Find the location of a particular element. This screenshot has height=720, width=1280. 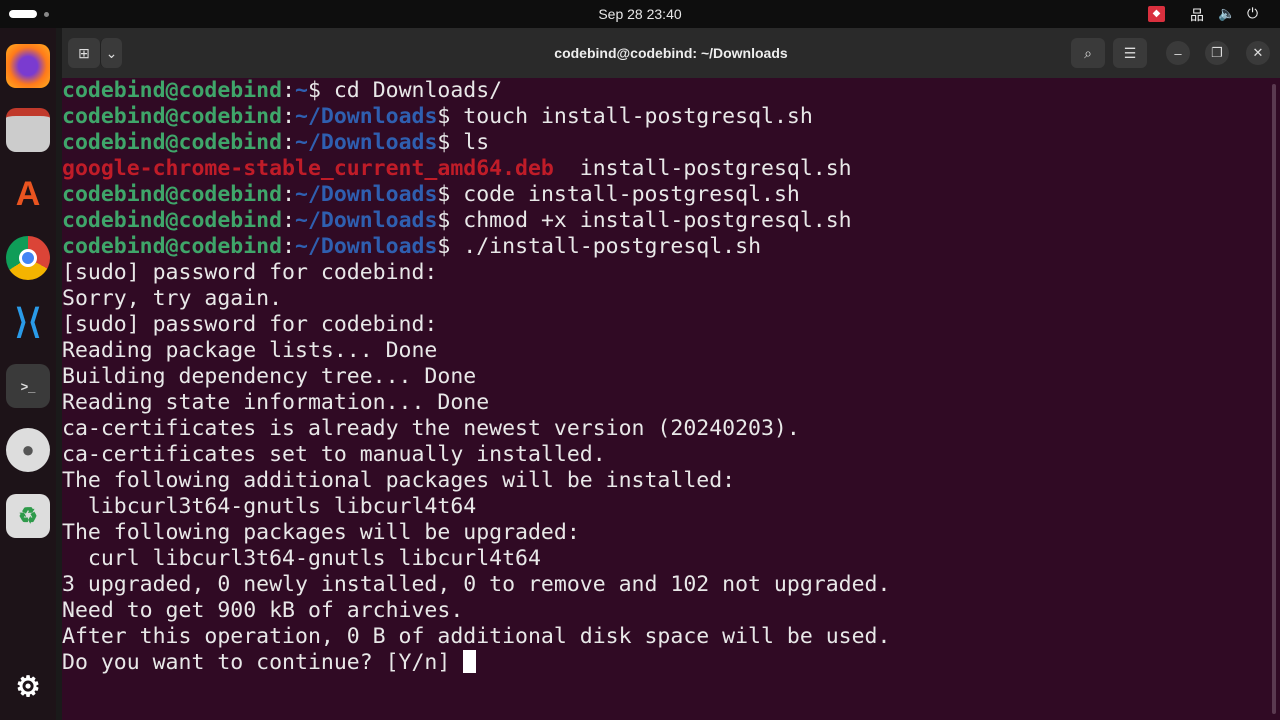

terminal-line: Do you want to continue? [Y/n] is located at coordinates (665, 663).